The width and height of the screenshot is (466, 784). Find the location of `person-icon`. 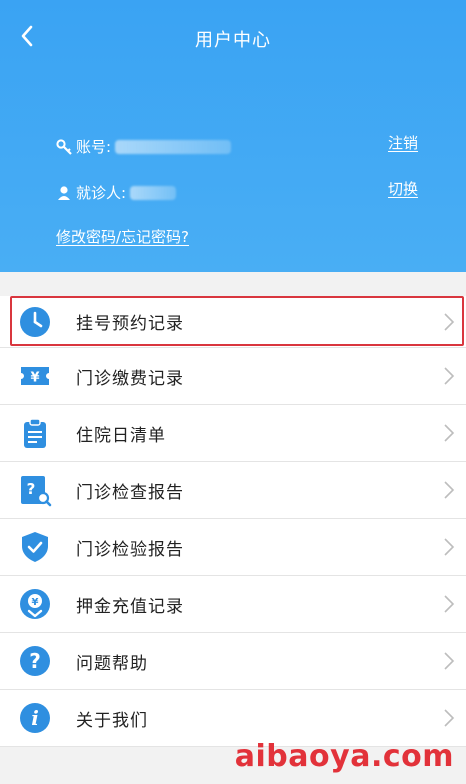

person-icon is located at coordinates (64, 193).